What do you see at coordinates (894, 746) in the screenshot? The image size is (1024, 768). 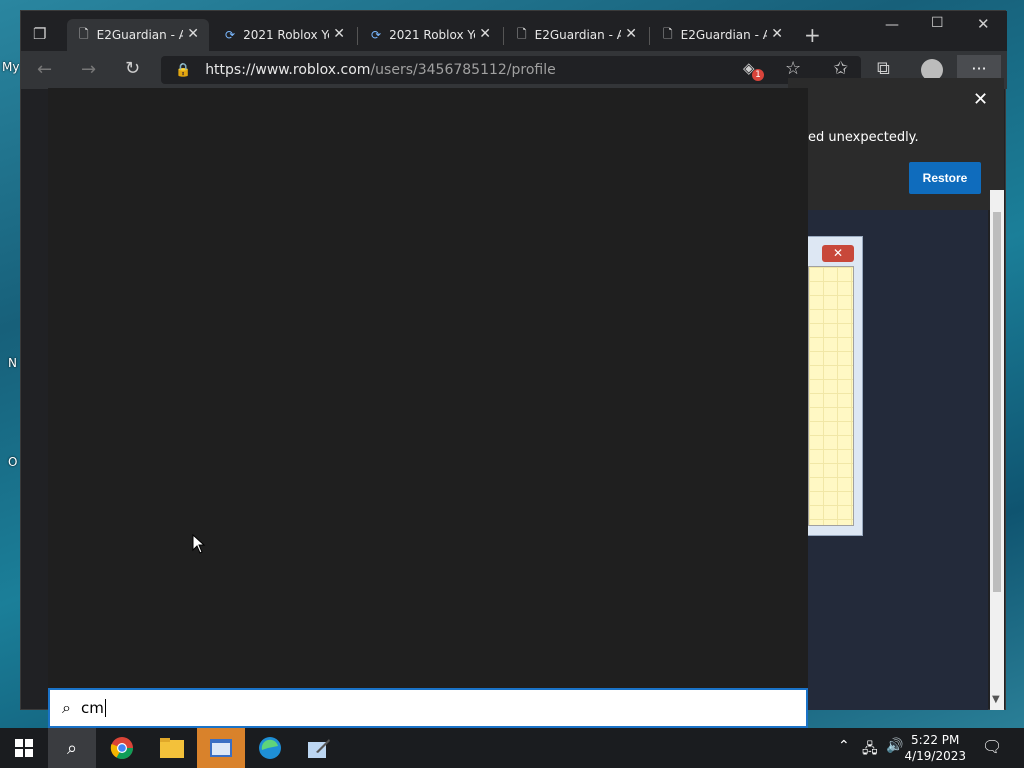 I see `volume-icon: 🔊` at bounding box center [894, 746].